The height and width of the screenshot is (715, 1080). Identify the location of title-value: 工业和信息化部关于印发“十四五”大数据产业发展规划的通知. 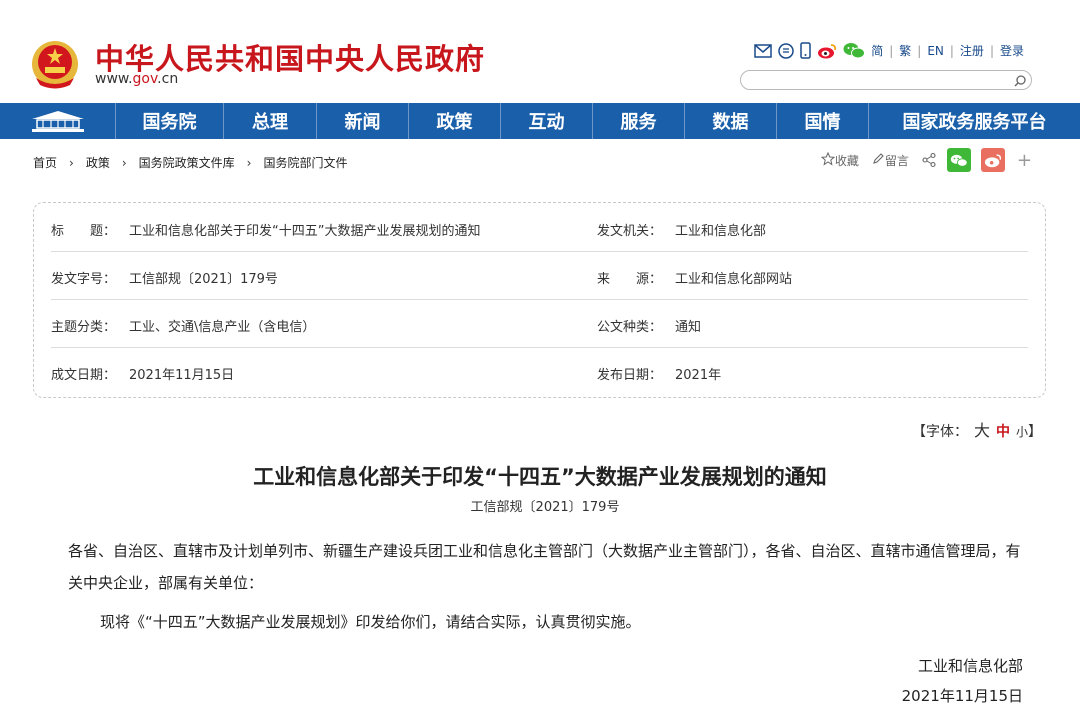
(305, 231).